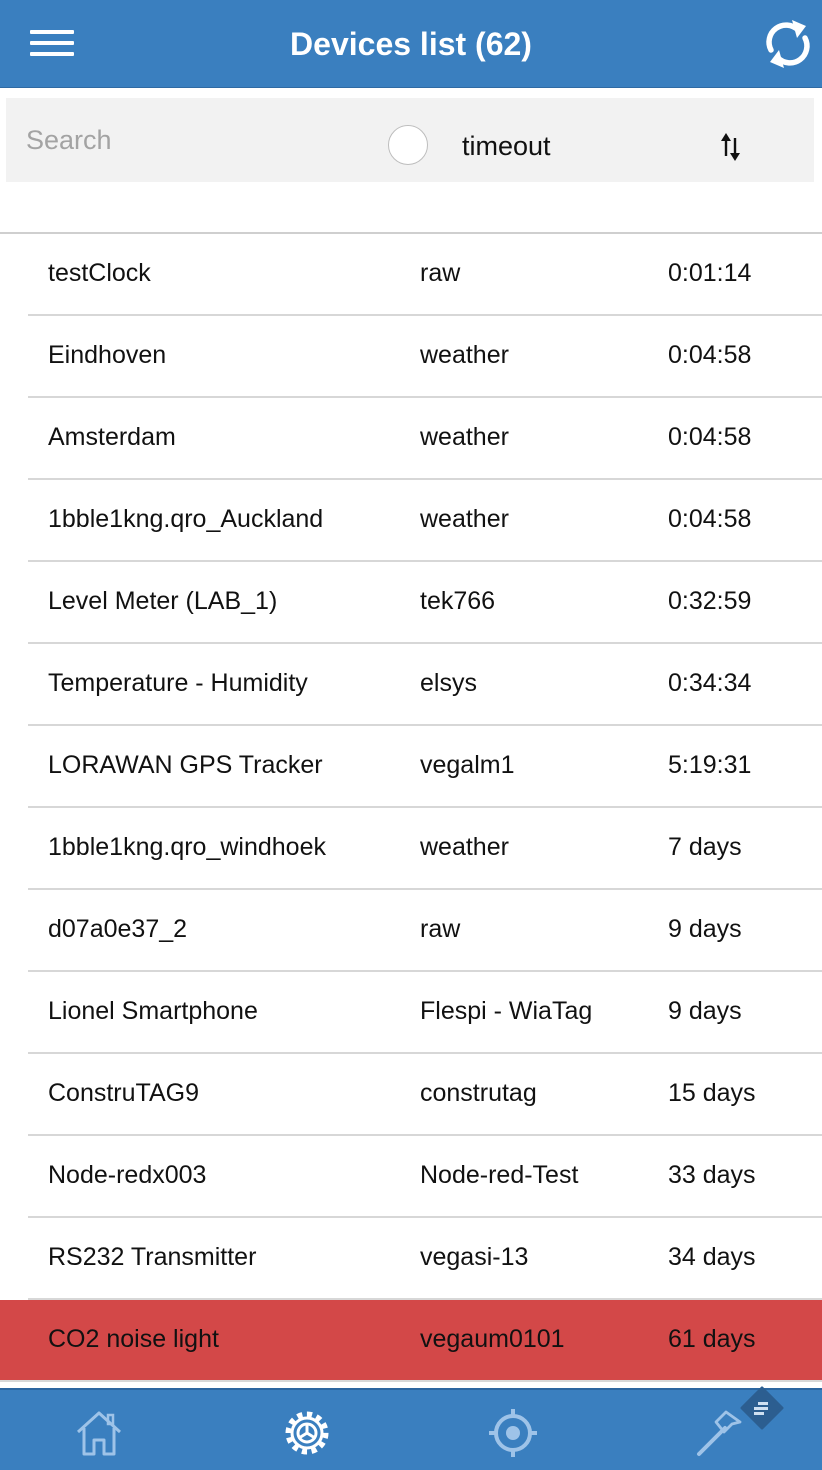  Describe the element at coordinates (187, 847) in the screenshot. I see `device-name: 1bble1kng.qro_windhoek` at that location.